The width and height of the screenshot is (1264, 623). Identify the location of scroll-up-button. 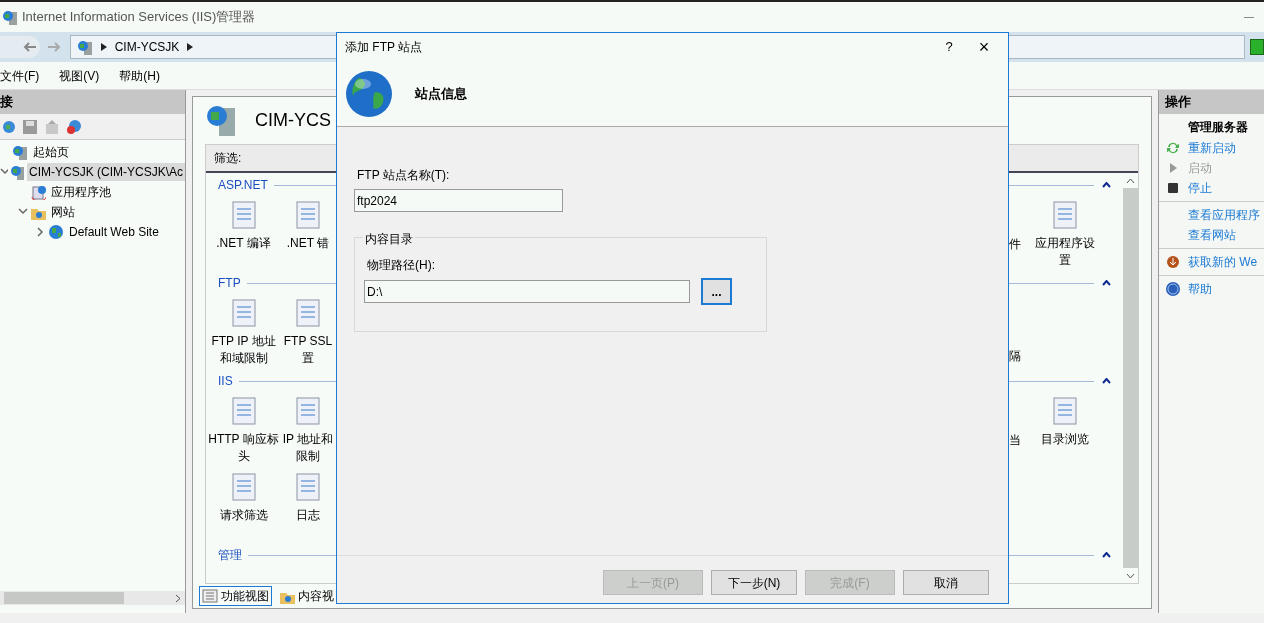
(1130, 180).